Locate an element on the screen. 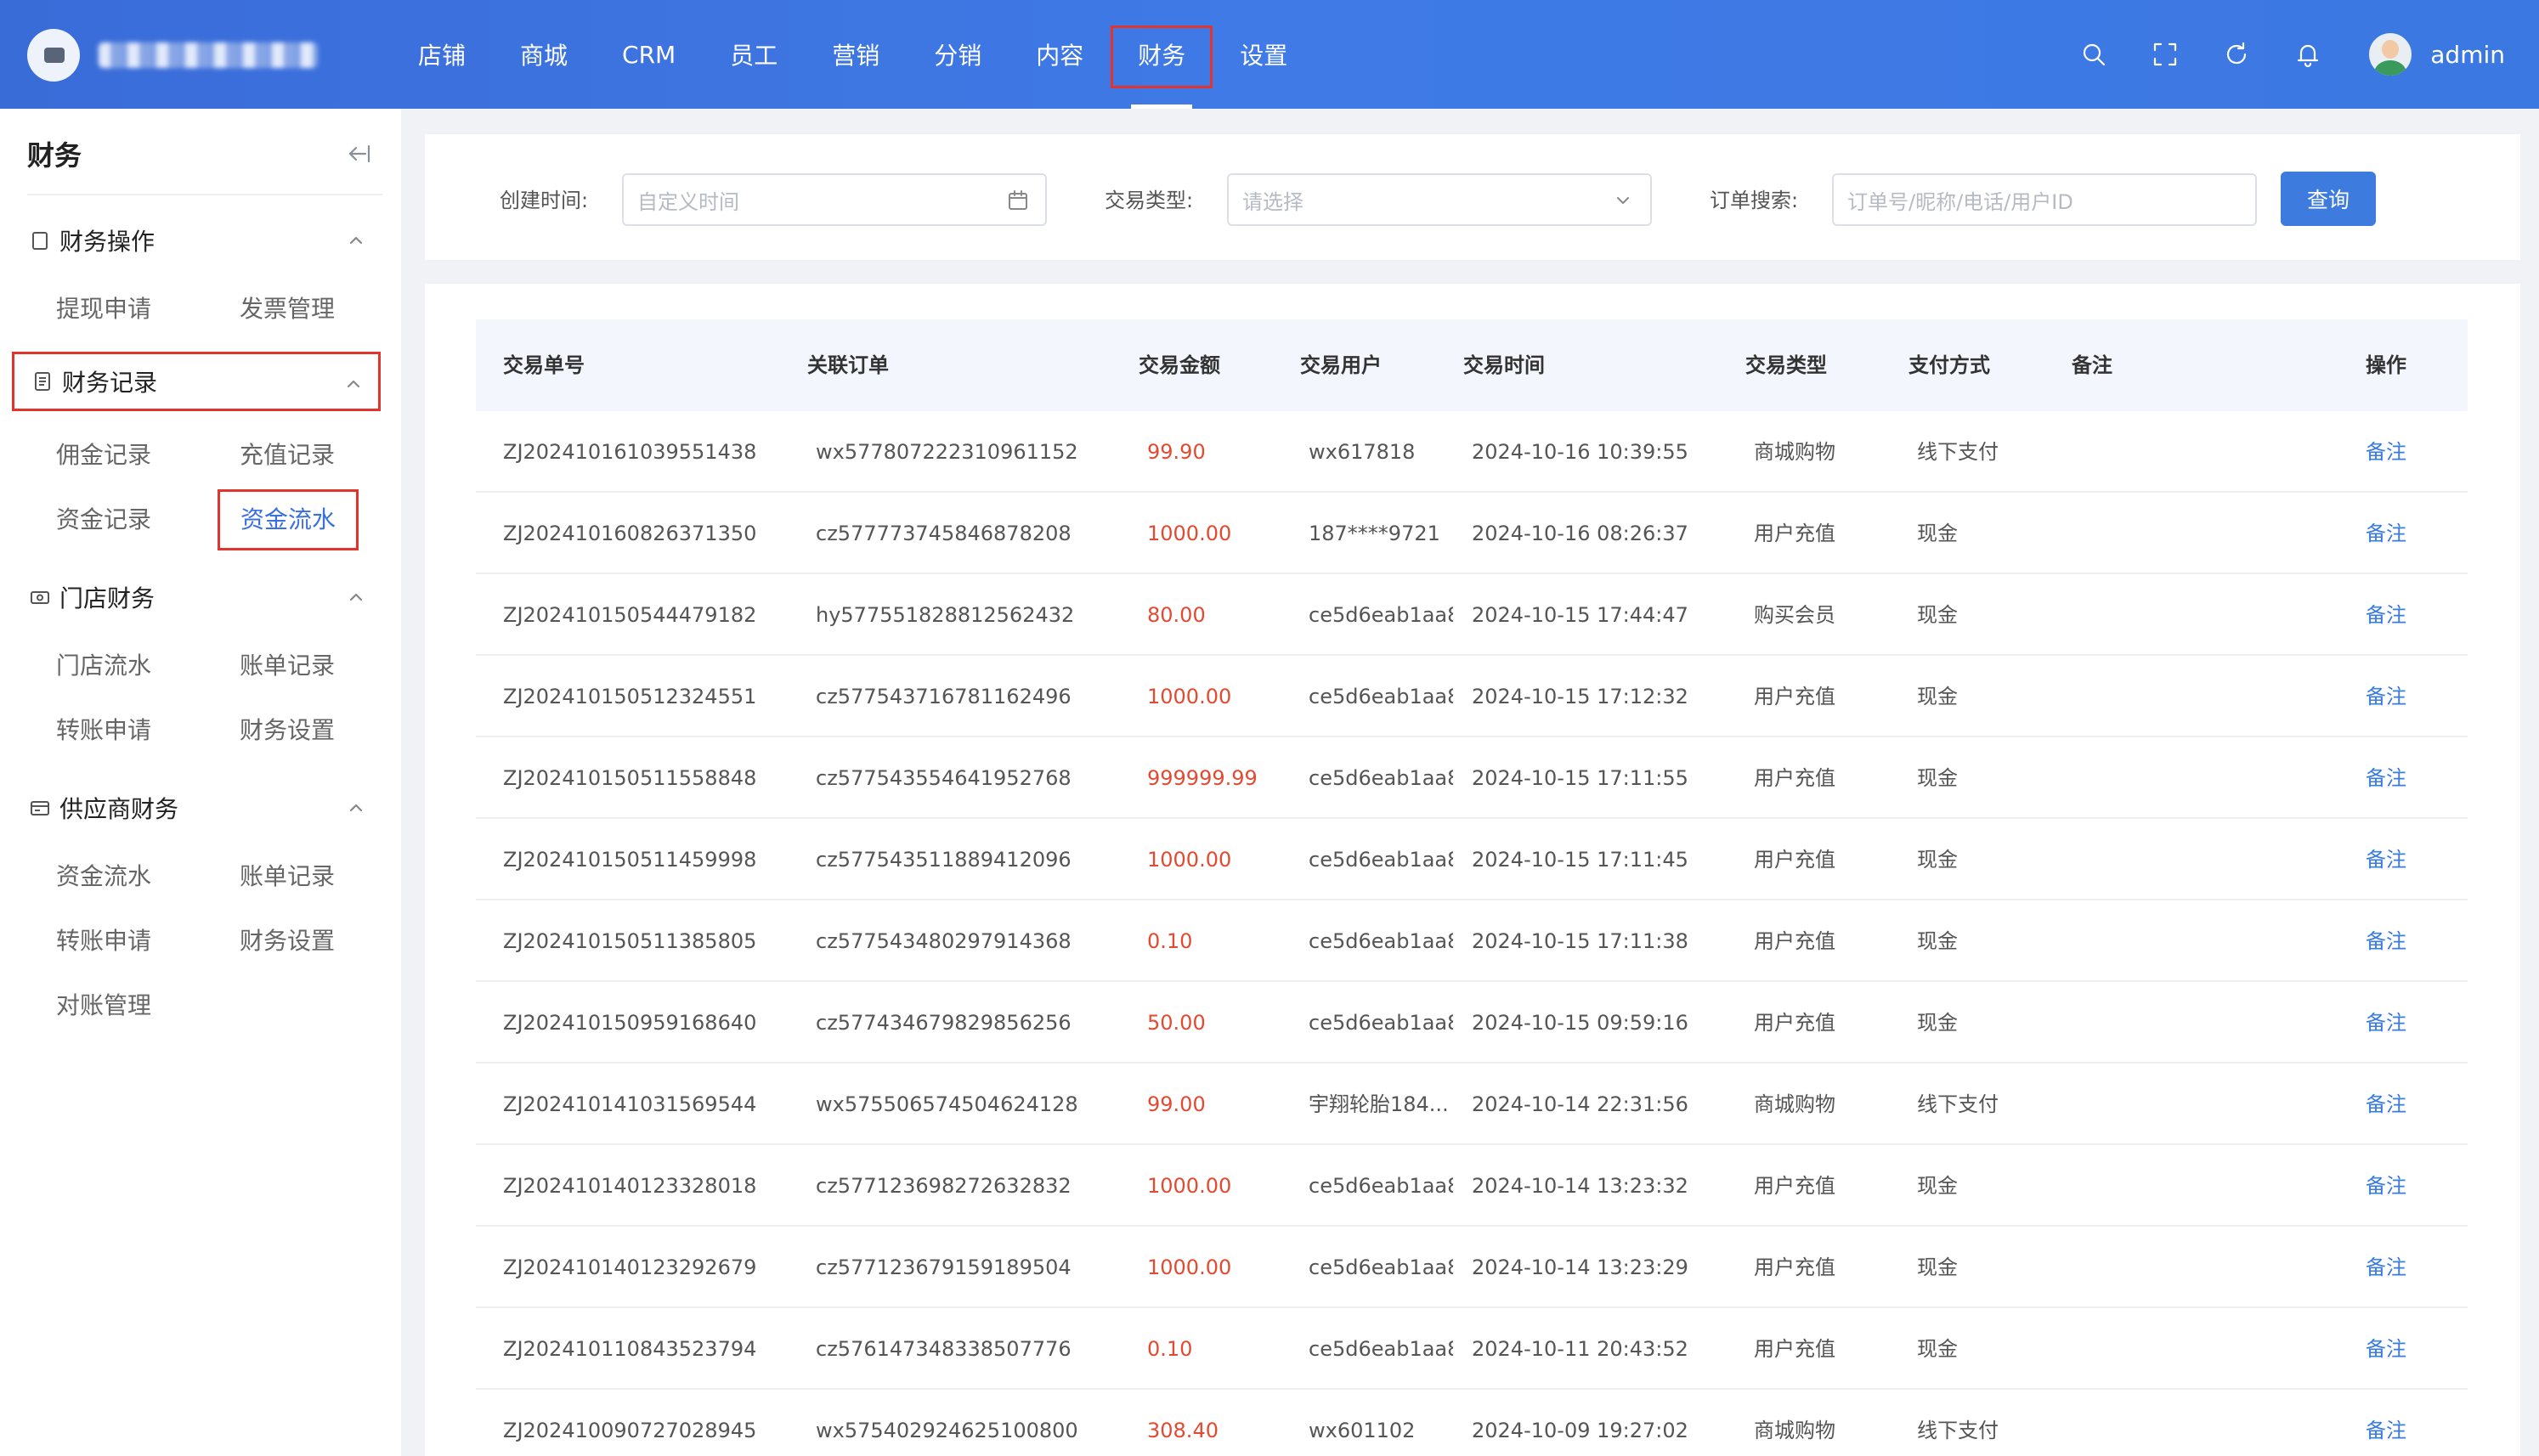 This screenshot has width=2539, height=1456. created-time-placeholder: 自定义时间 is located at coordinates (688, 201).